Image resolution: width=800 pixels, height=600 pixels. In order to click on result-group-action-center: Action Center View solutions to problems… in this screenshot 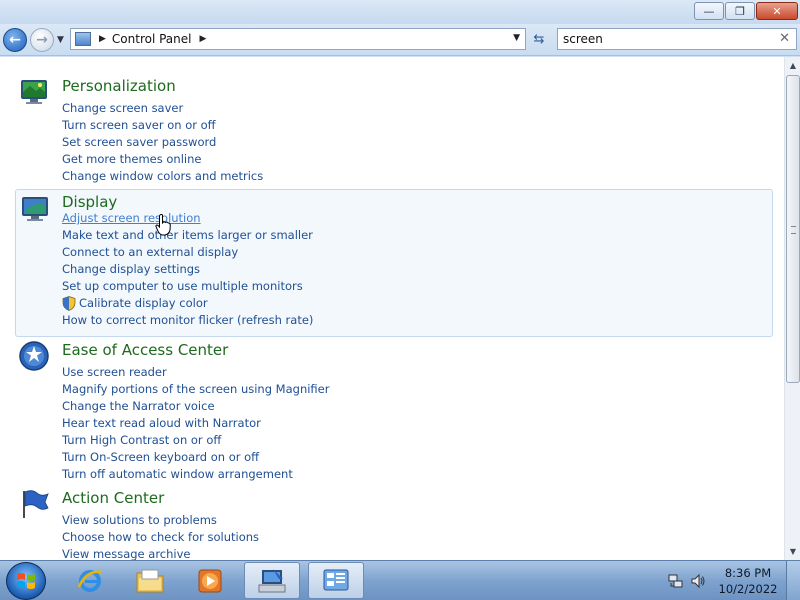, I will do `click(394, 522)`.